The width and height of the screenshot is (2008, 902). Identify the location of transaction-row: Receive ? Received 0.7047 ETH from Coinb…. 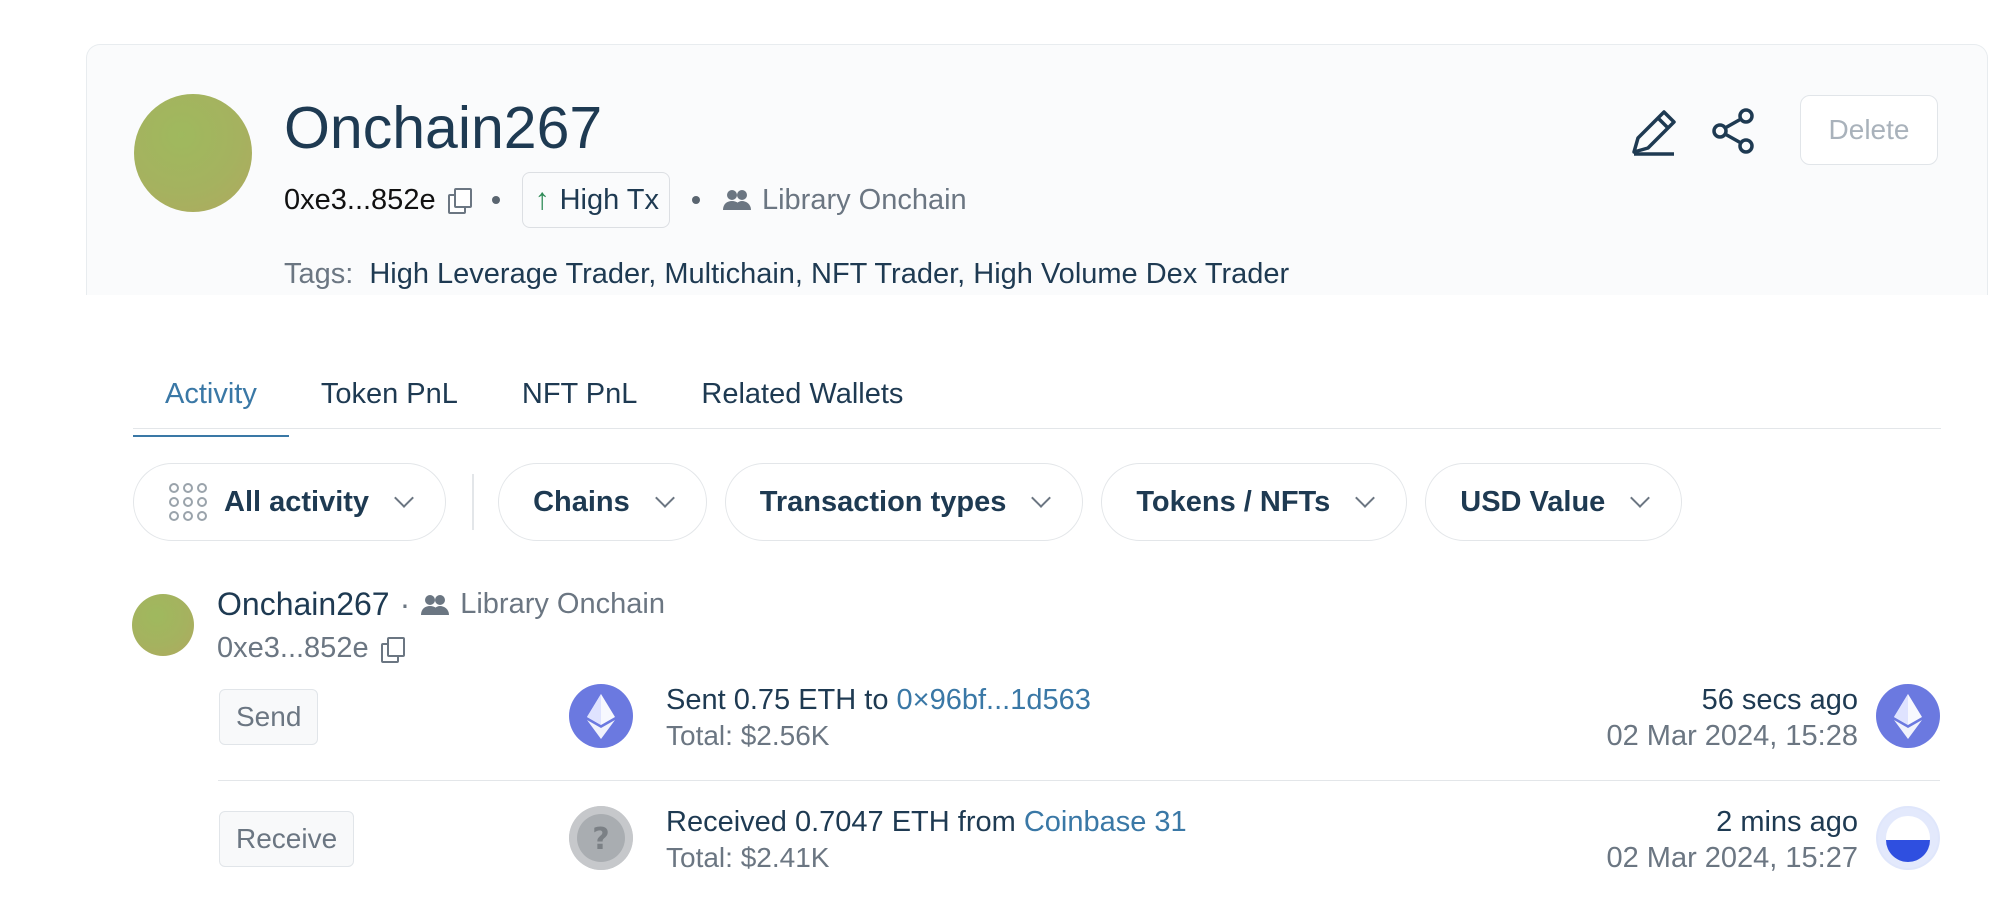
(1079, 842).